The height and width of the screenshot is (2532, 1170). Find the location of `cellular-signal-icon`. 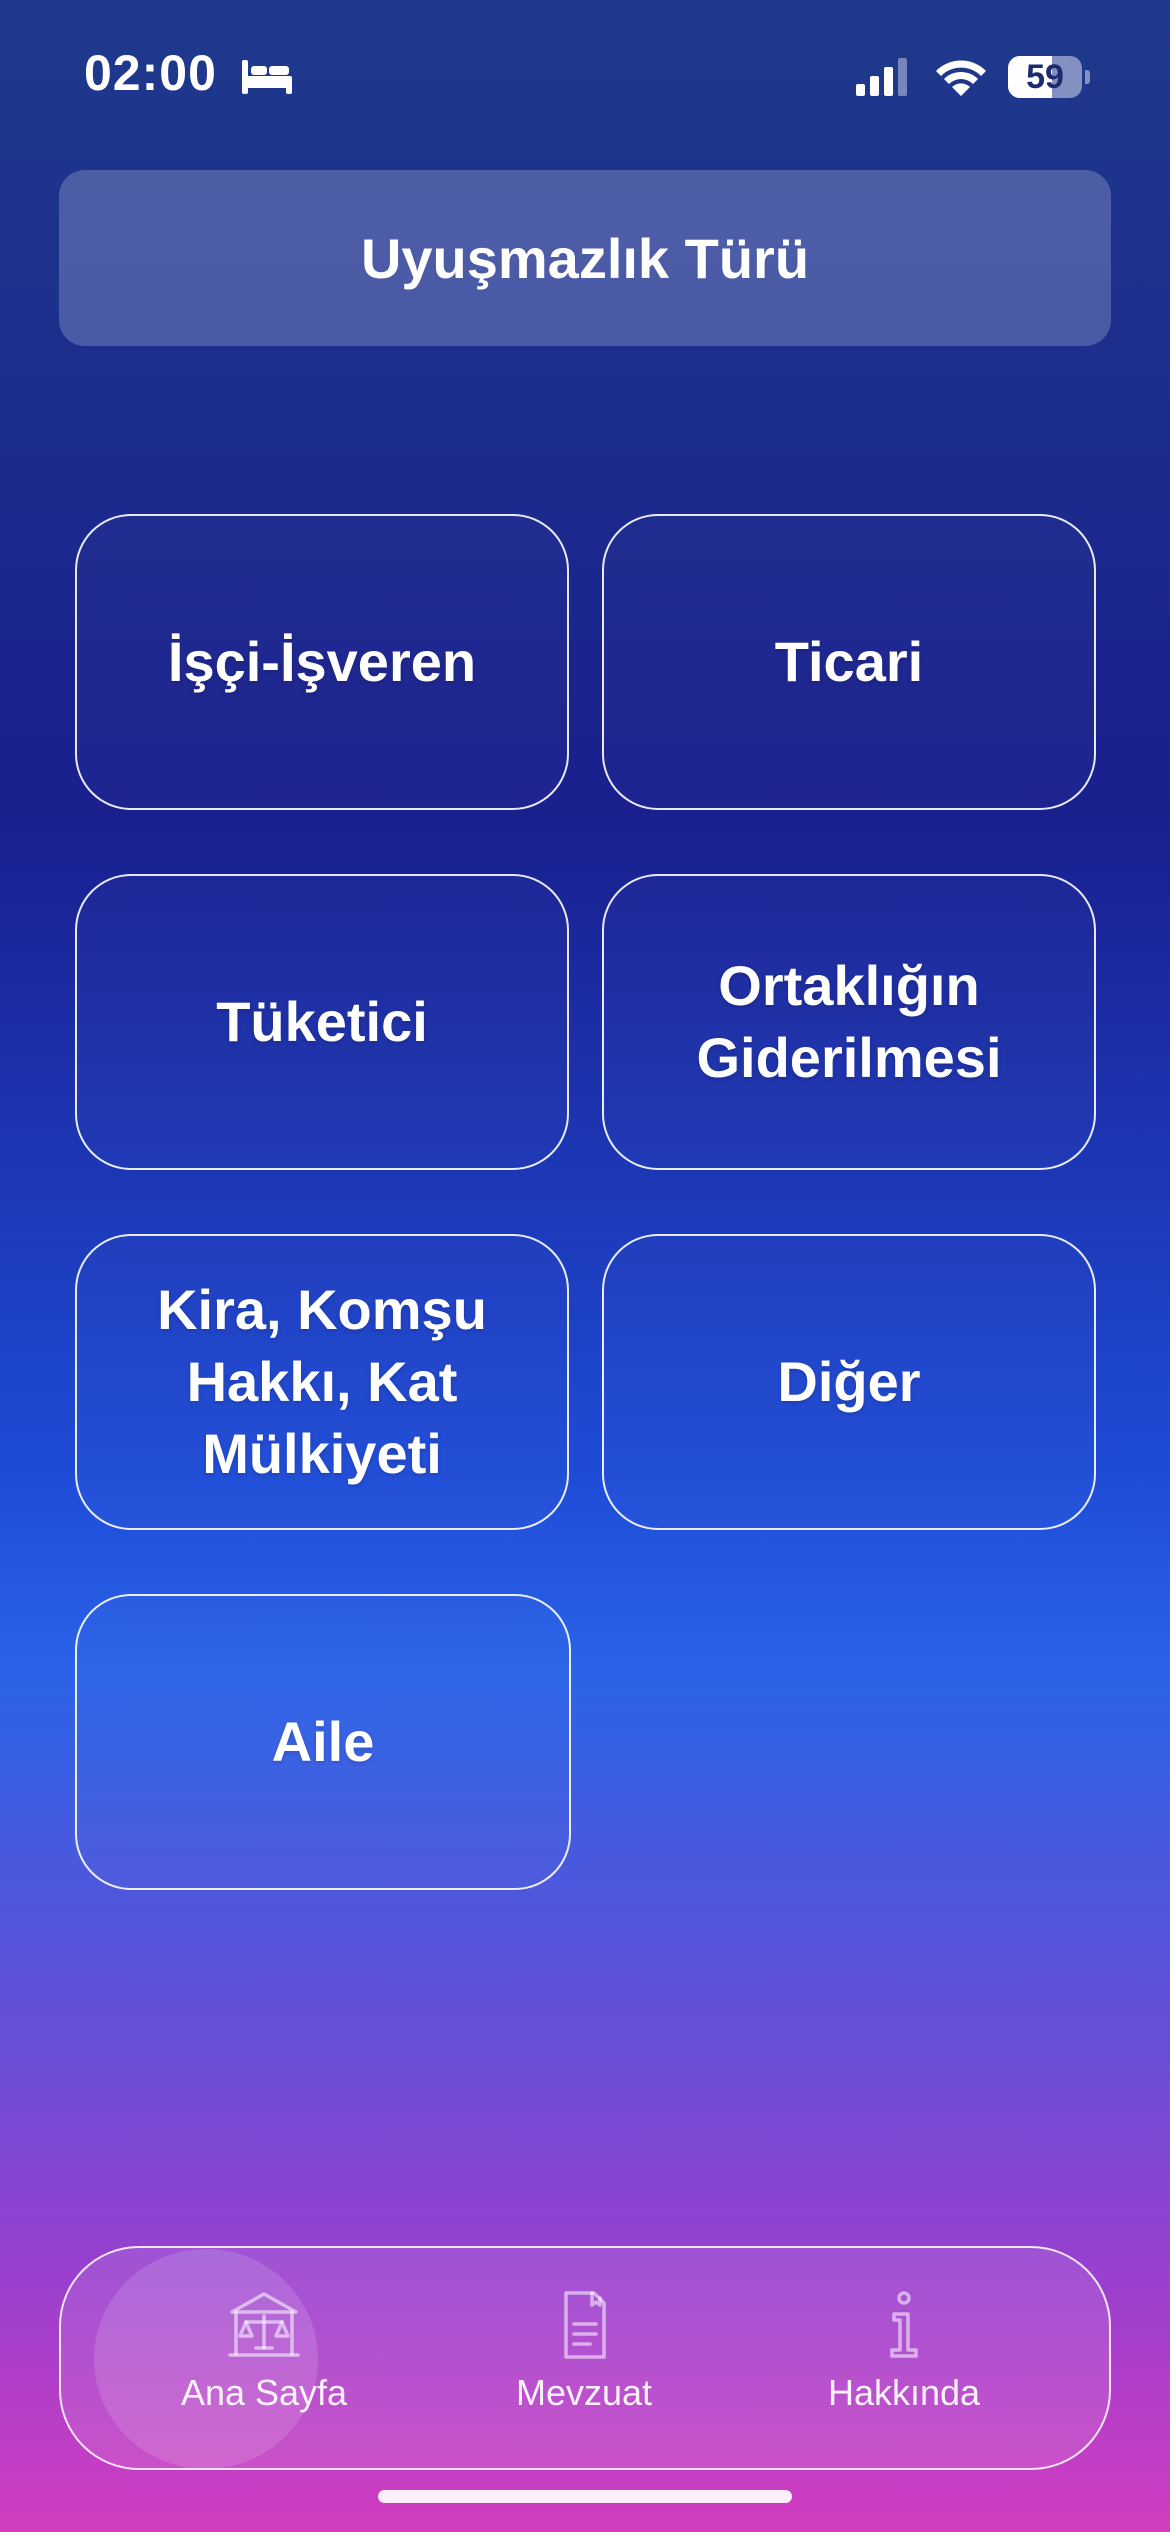

cellular-signal-icon is located at coordinates (881, 77).